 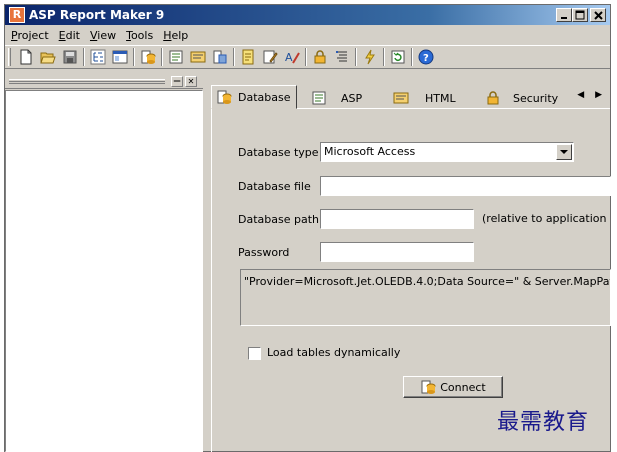 I want to click on open-button, so click(x=48, y=57).